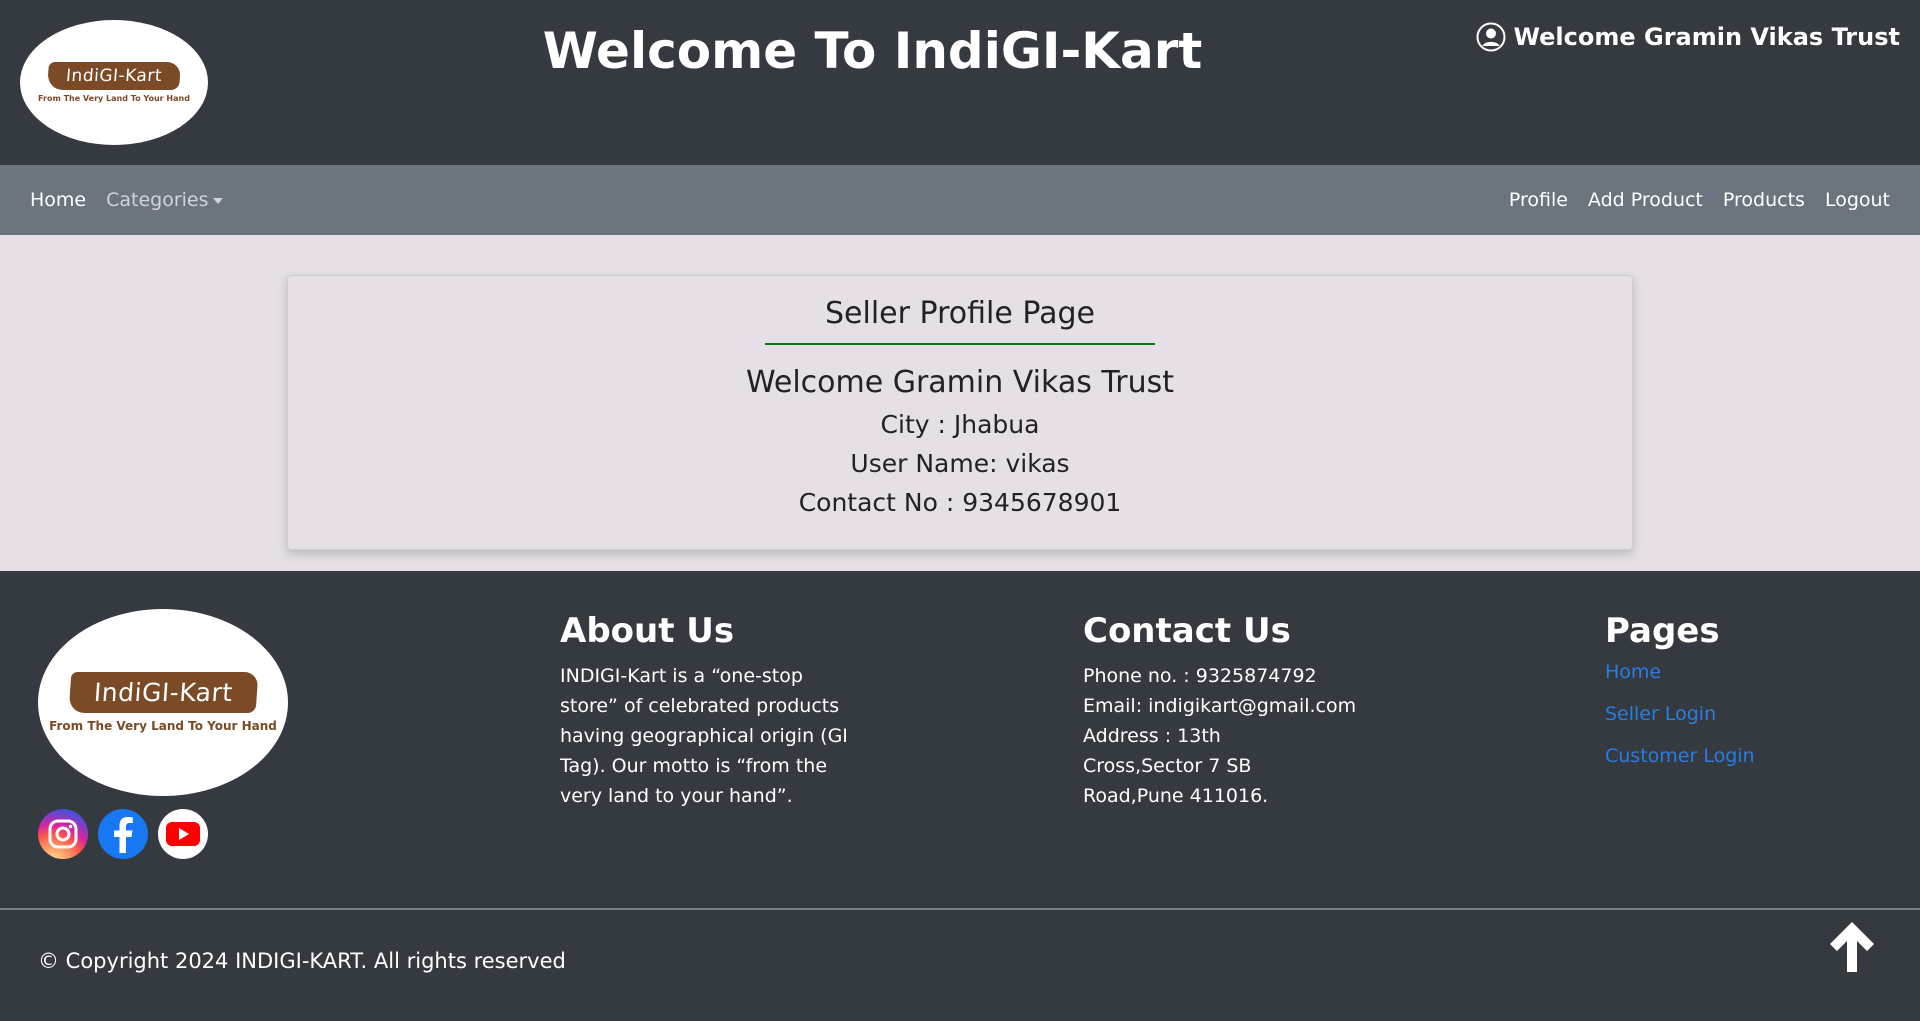 The height and width of the screenshot is (1021, 1920). I want to click on profile-city: City : Jhabua, so click(960, 424).